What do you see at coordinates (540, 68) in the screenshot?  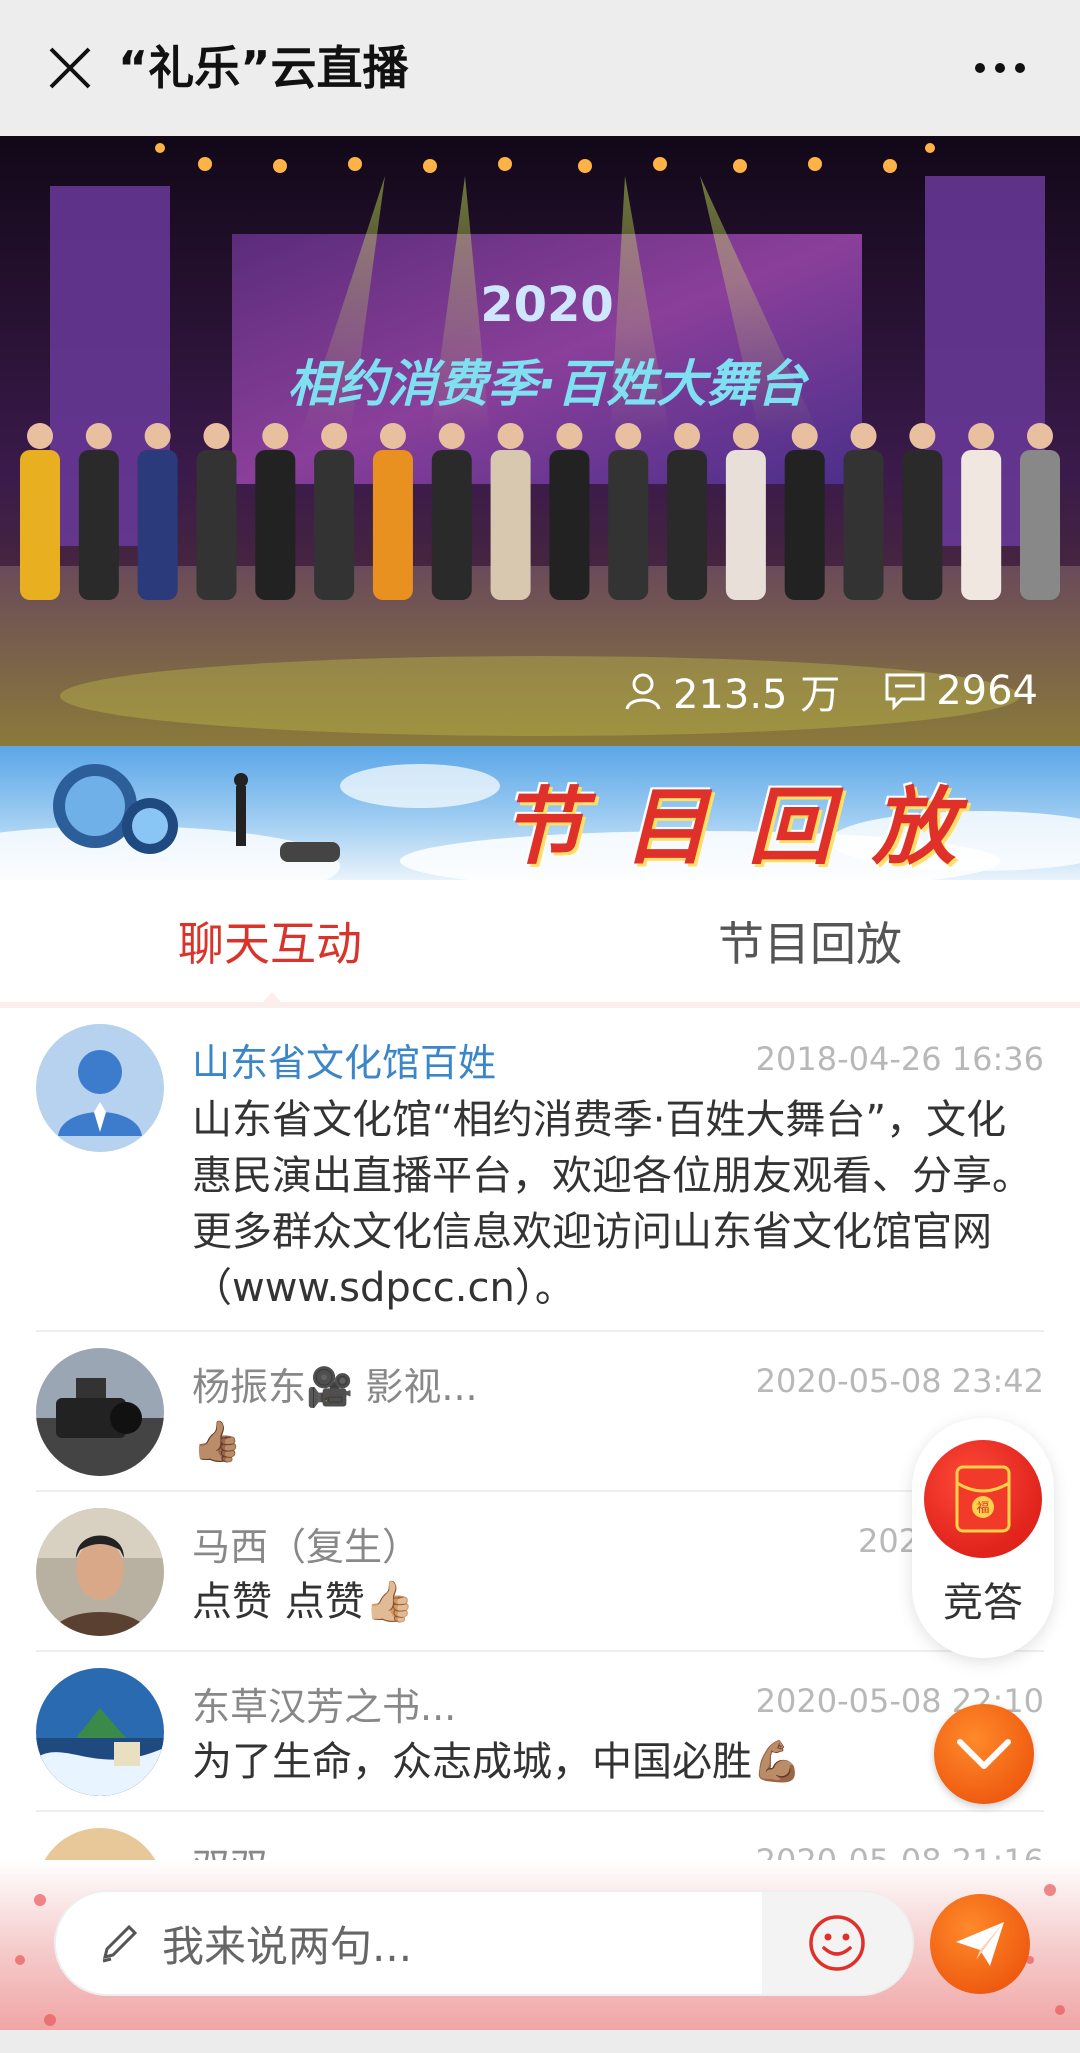 I see `top-bar: “礼乐”云直播` at bounding box center [540, 68].